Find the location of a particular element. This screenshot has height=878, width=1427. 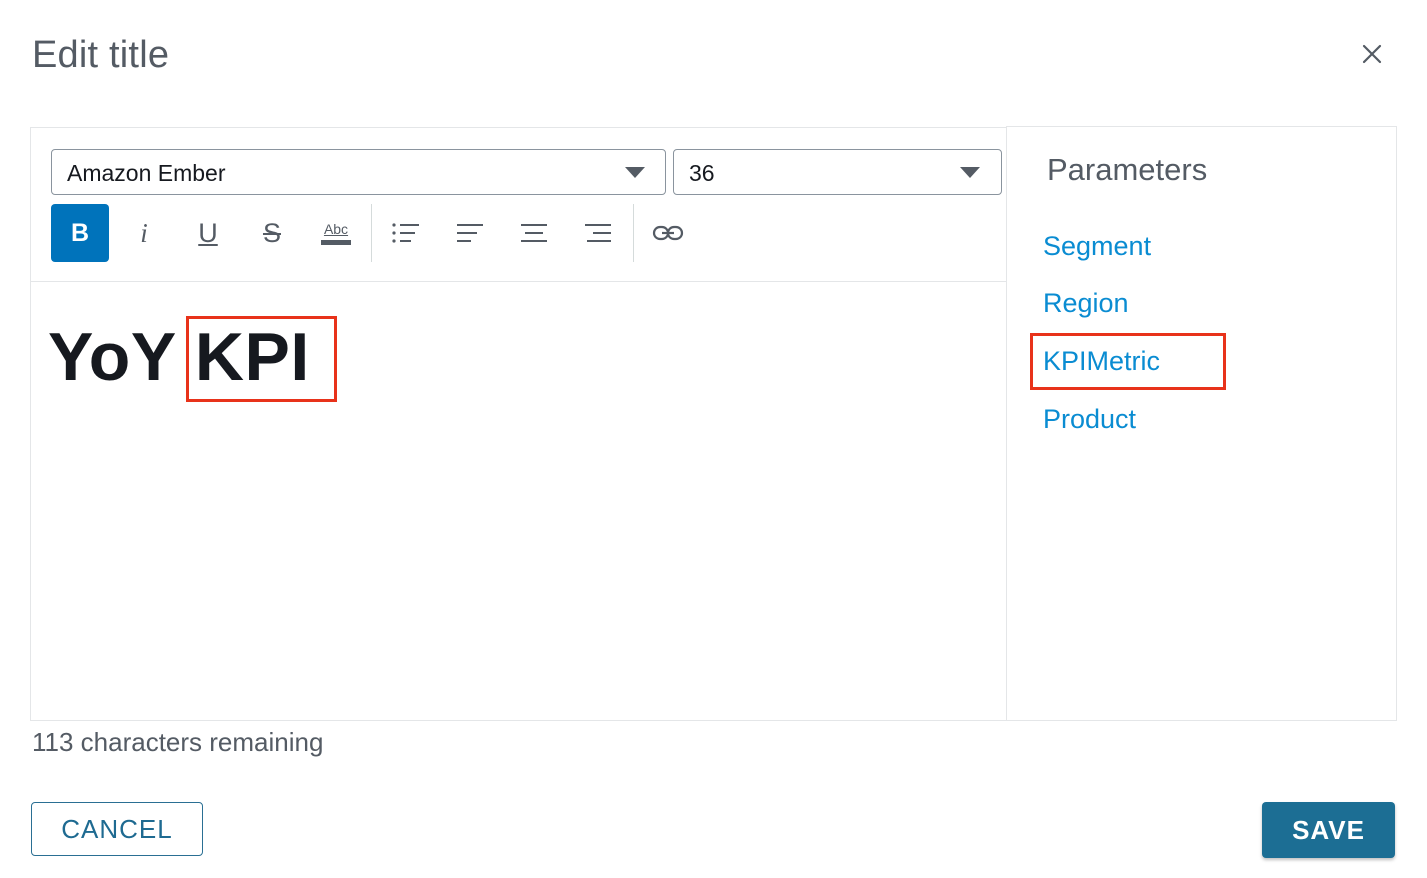

italic-icon: i is located at coordinates (144, 233).